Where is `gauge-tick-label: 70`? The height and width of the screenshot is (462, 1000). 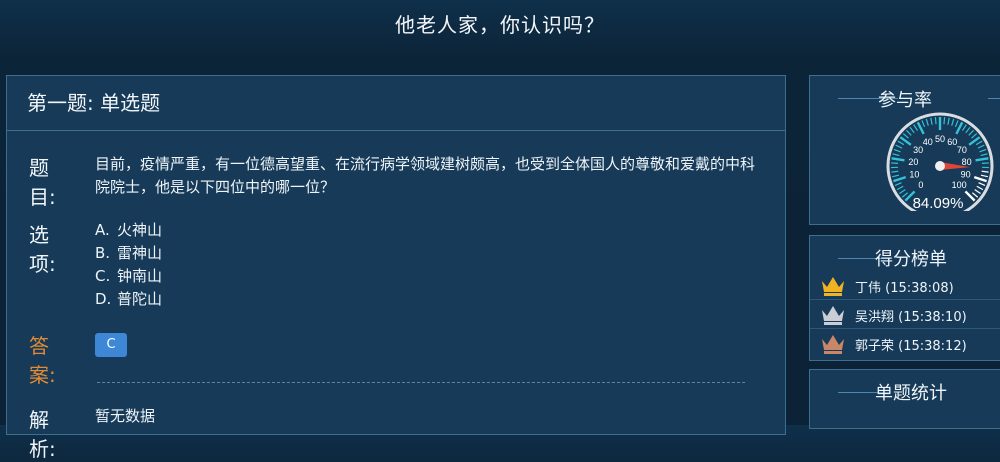 gauge-tick-label: 70 is located at coordinates (962, 150).